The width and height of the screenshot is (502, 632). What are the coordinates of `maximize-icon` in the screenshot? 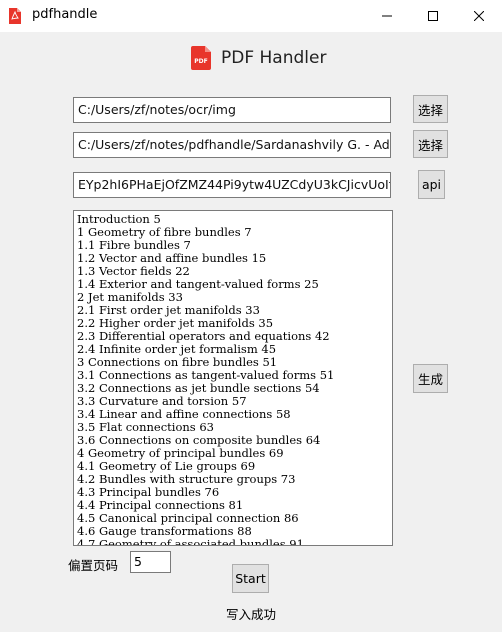 It's located at (433, 16).